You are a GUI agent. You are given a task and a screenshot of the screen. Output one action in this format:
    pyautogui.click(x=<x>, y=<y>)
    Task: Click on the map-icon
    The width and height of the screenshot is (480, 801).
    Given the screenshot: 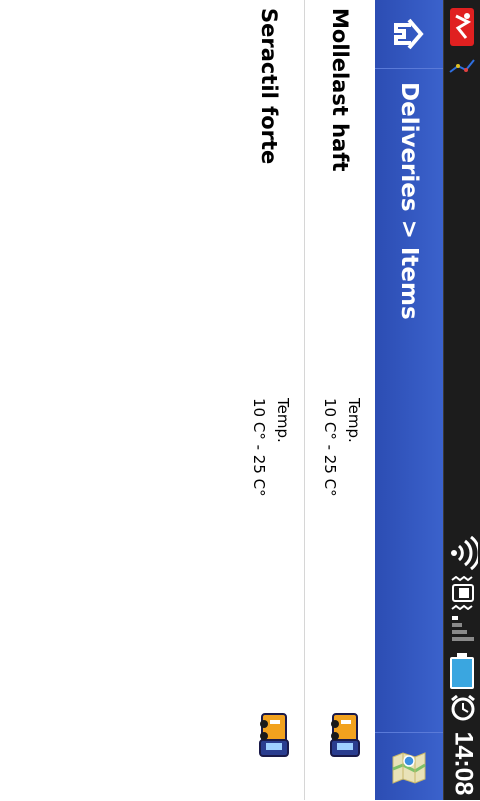 What is the action you would take?
    pyautogui.click(x=409, y=768)
    